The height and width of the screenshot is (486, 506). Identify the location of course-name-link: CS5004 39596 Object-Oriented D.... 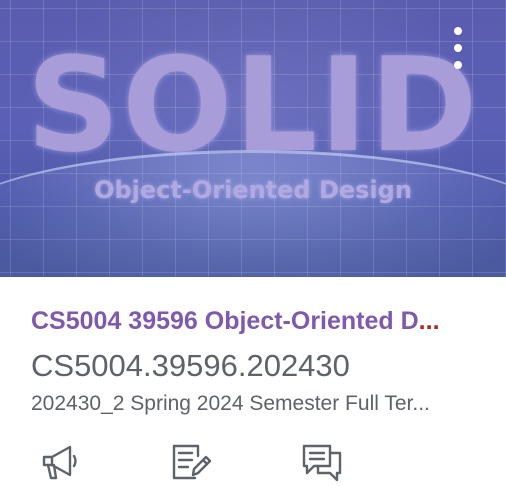
(257, 321).